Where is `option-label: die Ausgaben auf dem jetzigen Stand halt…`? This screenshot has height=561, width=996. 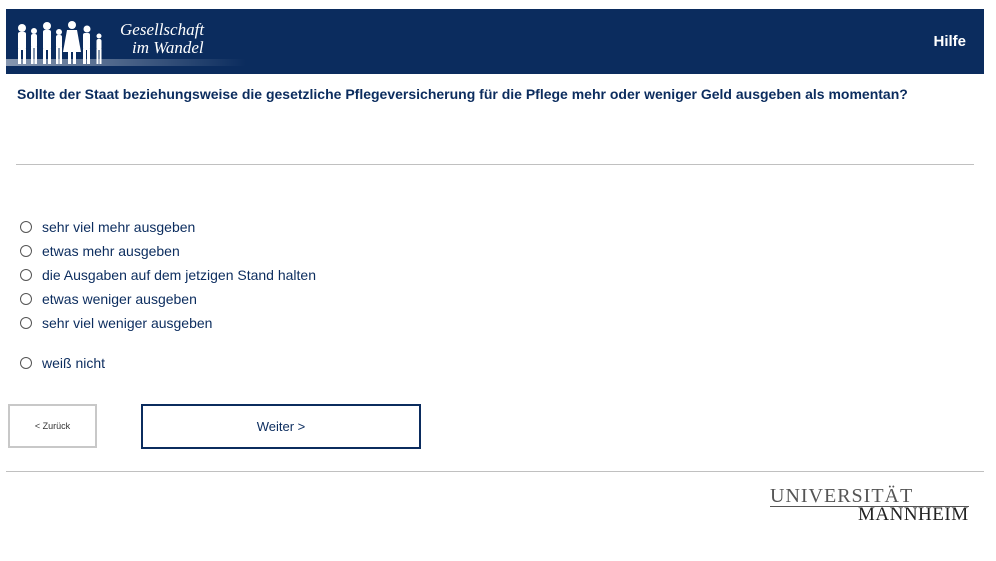
option-label: die Ausgaben auf dem jetzigen Stand halt… is located at coordinates (179, 275).